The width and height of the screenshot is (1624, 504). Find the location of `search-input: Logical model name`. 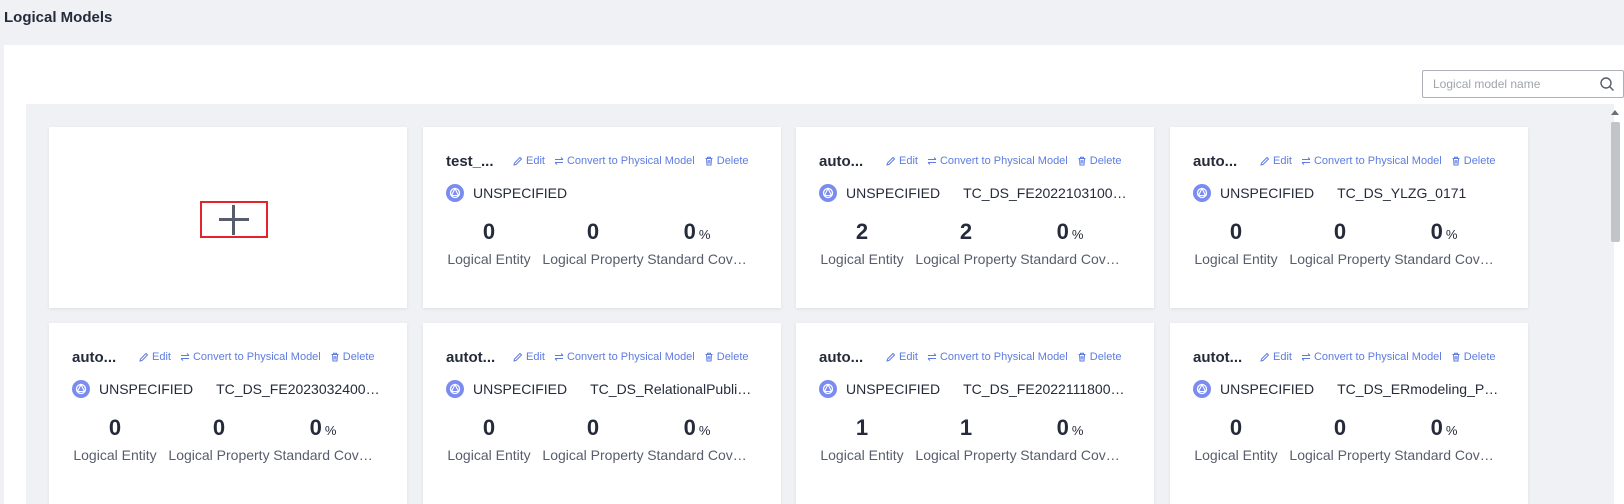

search-input: Logical model name is located at coordinates (1523, 84).